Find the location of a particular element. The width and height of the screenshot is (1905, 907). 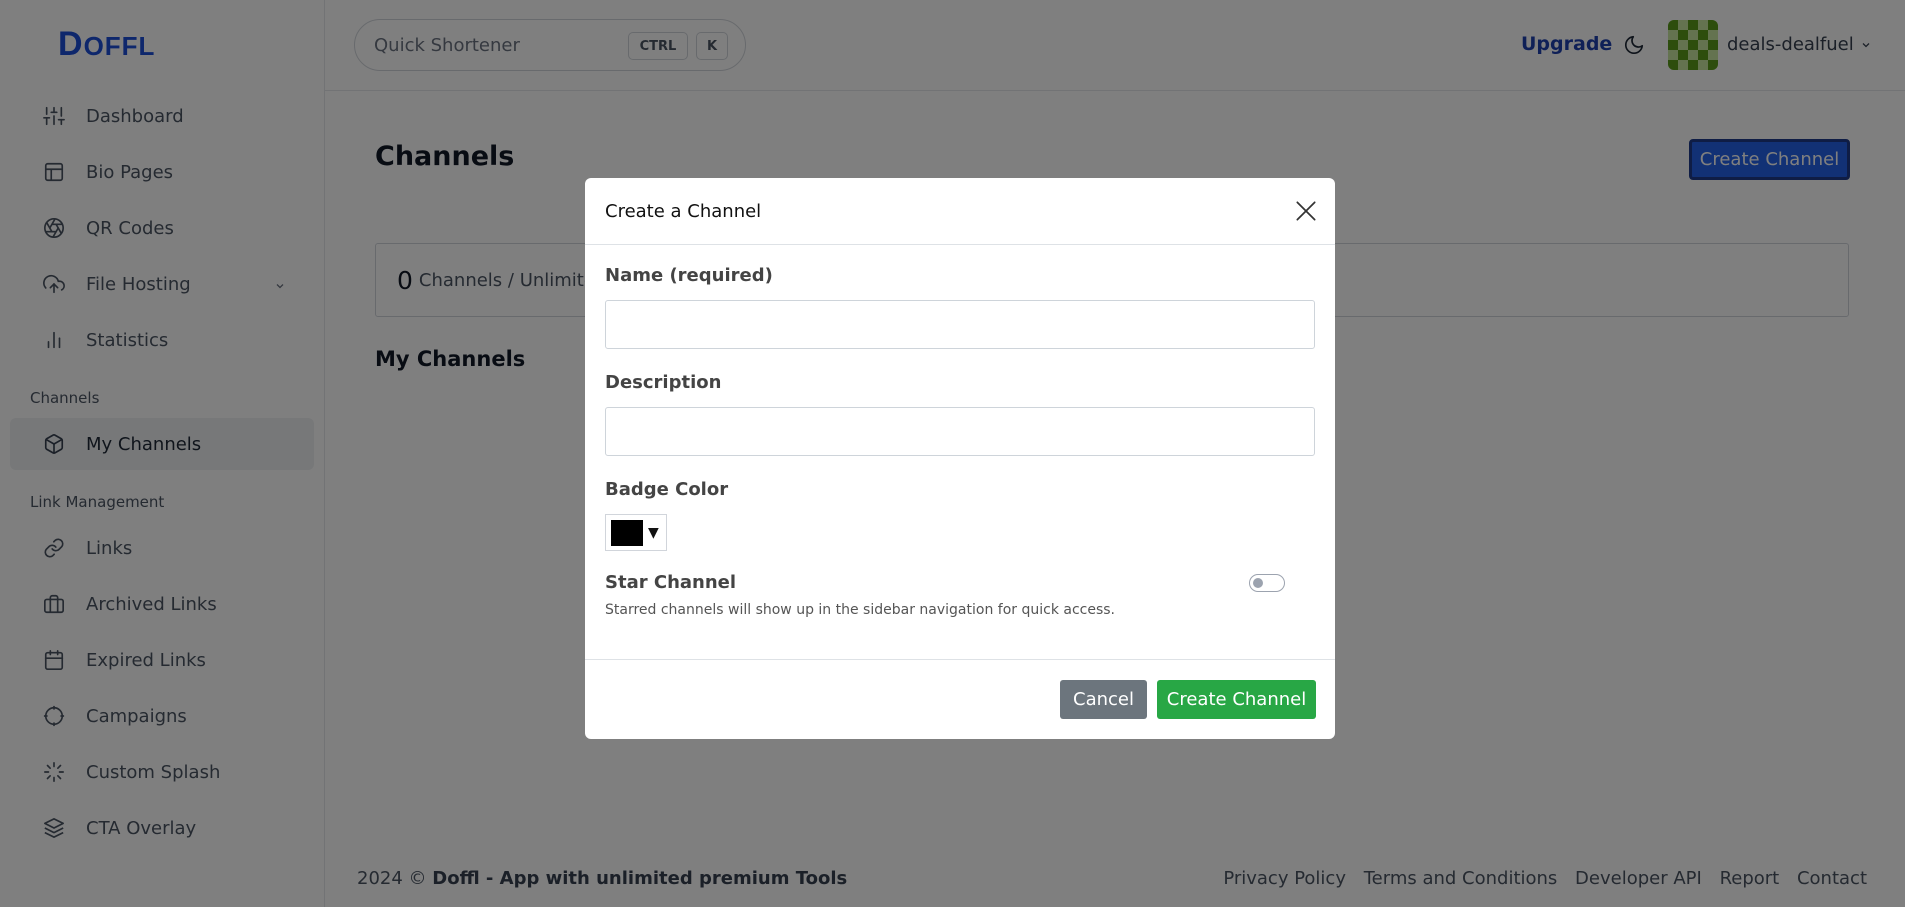

modal-footer: Cancel Create Channel is located at coordinates (960, 699).